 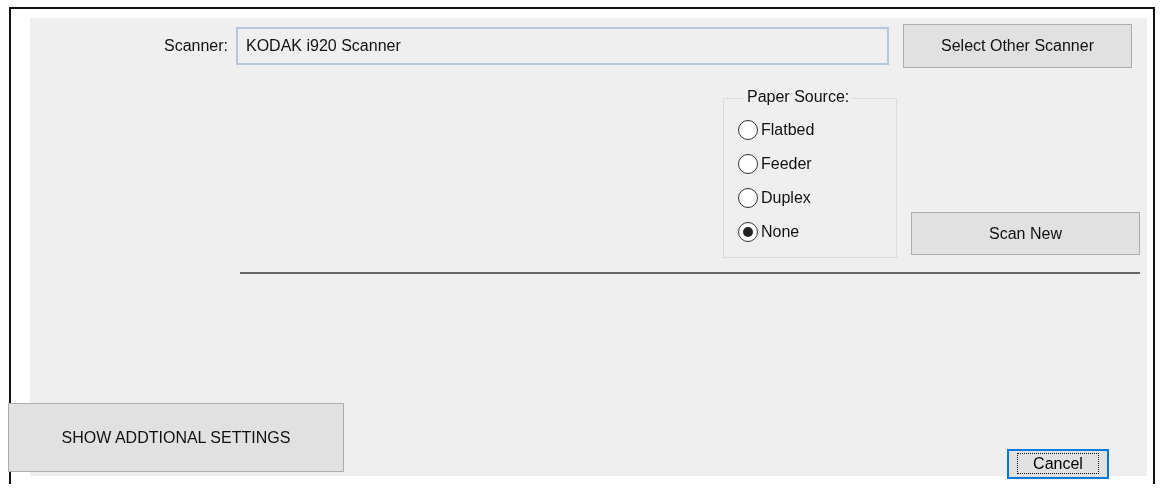 What do you see at coordinates (786, 198) in the screenshot?
I see `radio-label: Duplex` at bounding box center [786, 198].